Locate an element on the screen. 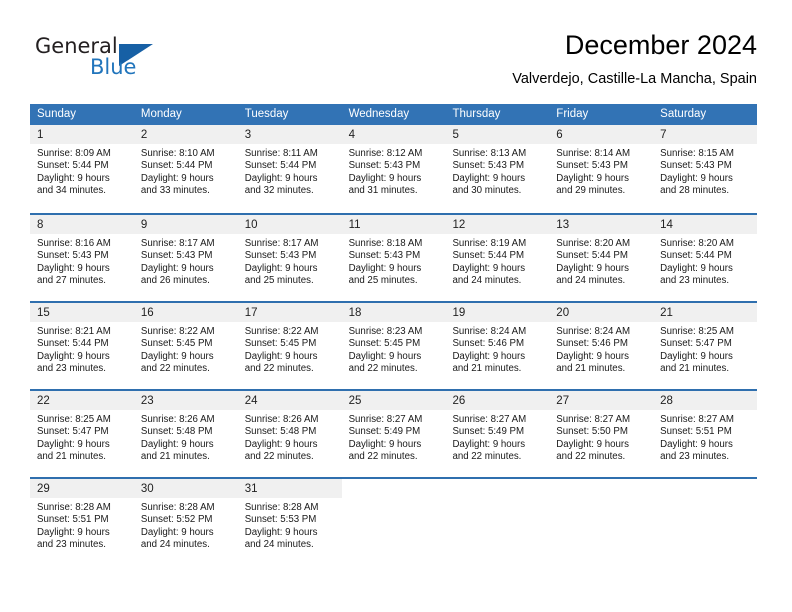  day-number-band: 11 is located at coordinates (393, 224).